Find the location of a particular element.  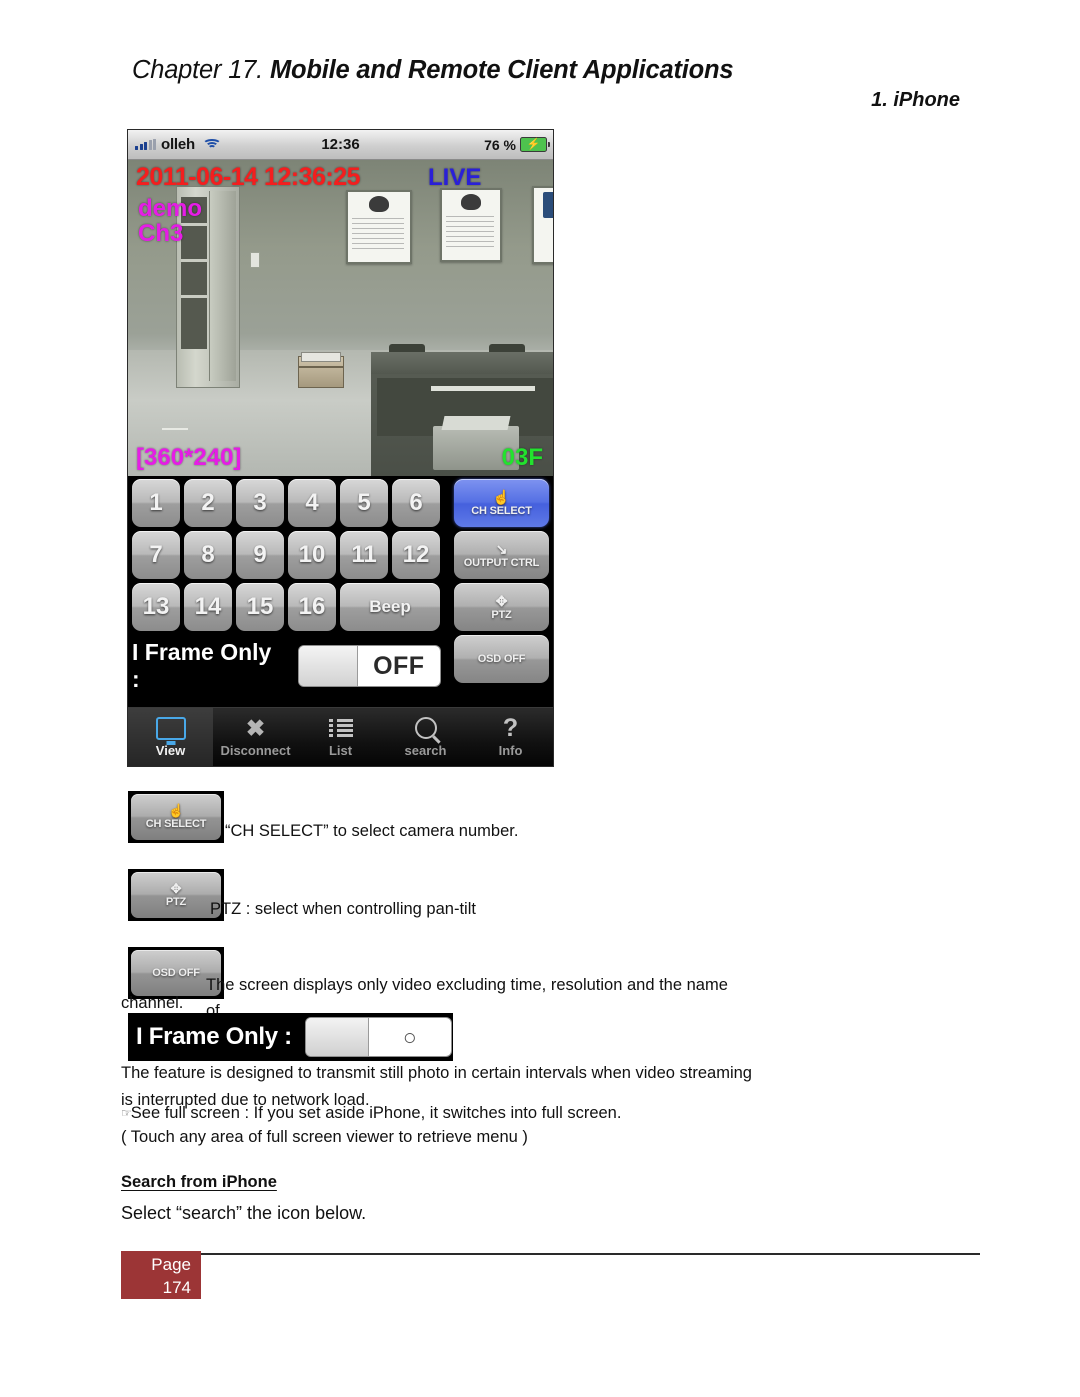

bottom-tab-bar: View ✖ Disconnect List search ? Info is located at coordinates (340, 736).